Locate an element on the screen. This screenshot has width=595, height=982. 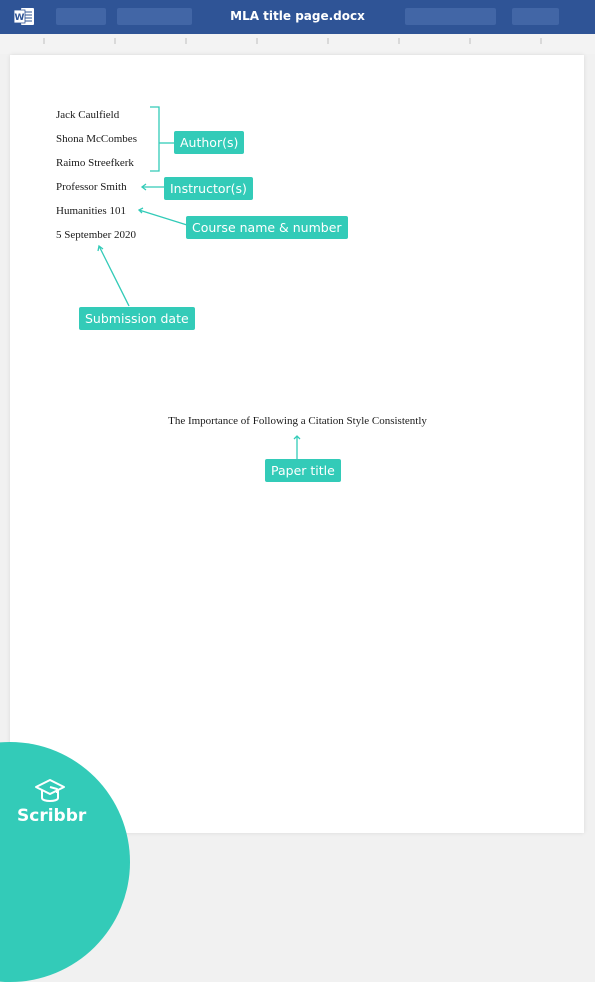
annotation-connectors is located at coordinates (199, 282).